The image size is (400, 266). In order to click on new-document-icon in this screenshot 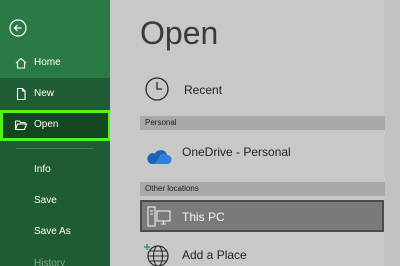, I will do `click(21, 94)`.